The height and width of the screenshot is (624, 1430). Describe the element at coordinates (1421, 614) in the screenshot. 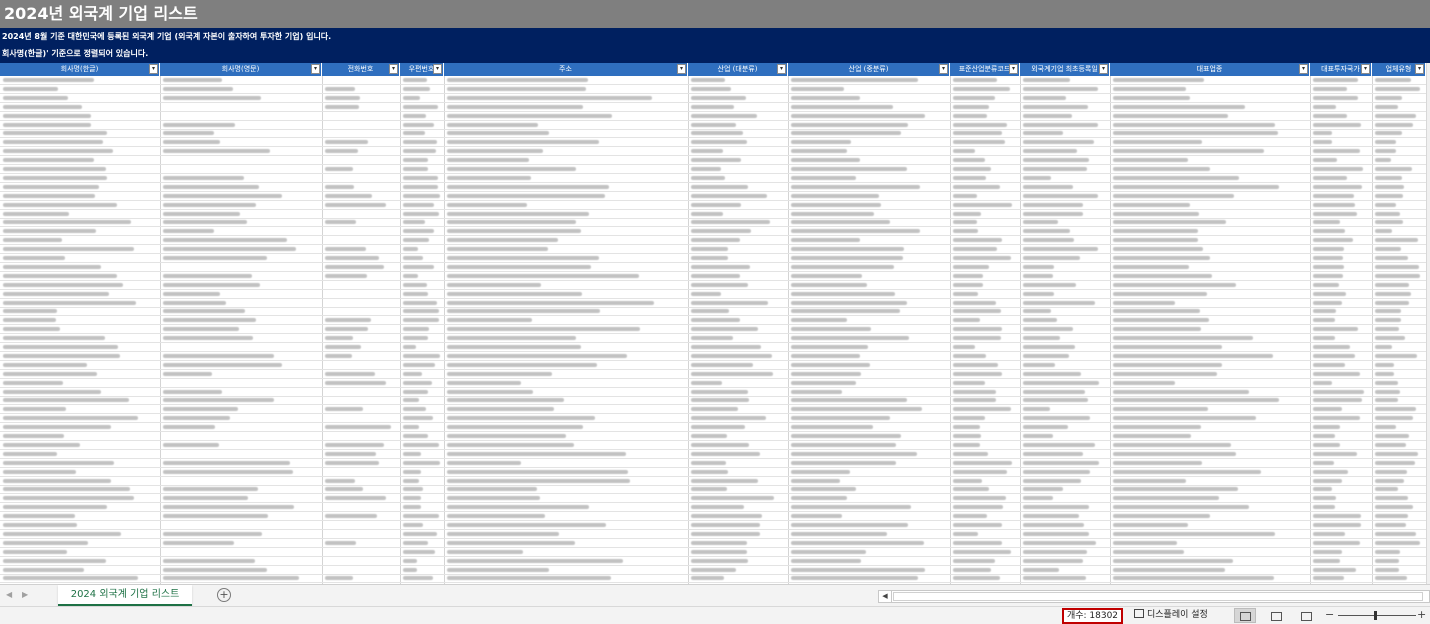

I see `zoom-in-button: +` at that location.